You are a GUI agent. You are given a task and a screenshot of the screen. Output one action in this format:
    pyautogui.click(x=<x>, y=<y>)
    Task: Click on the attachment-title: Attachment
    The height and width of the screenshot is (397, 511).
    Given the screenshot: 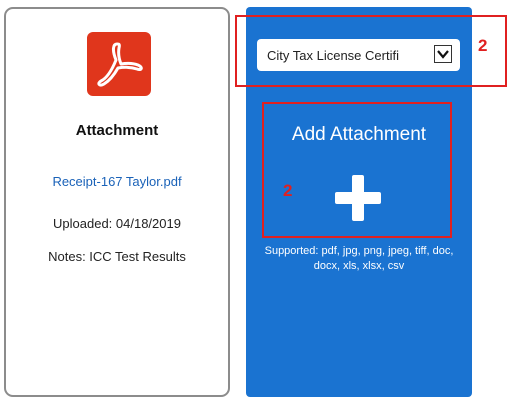 What is the action you would take?
    pyautogui.click(x=117, y=130)
    